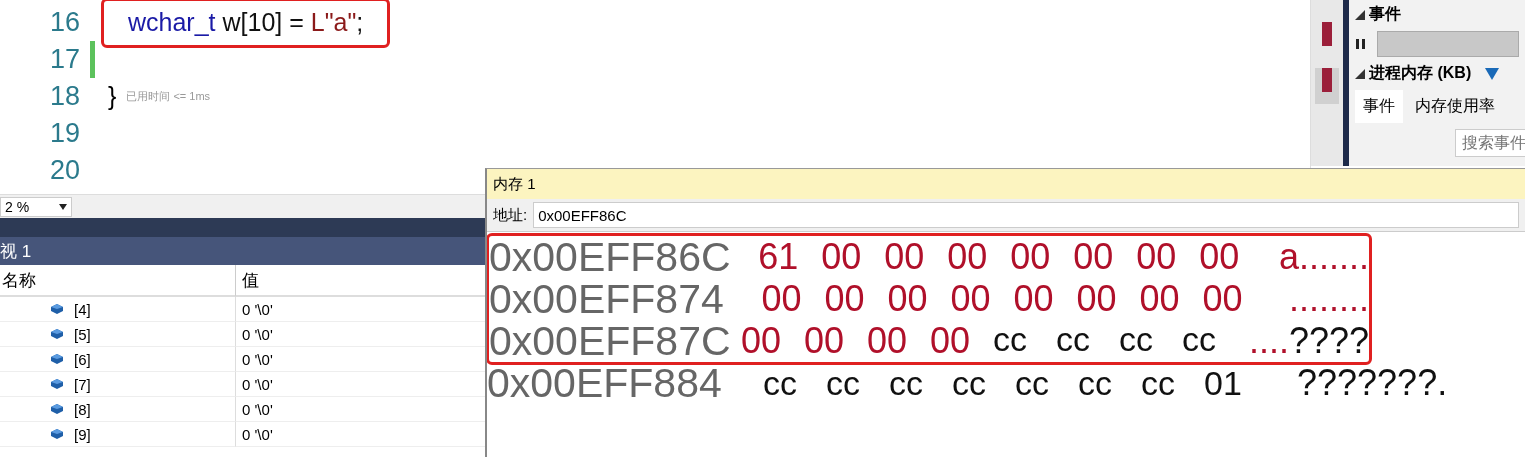 This screenshot has height=457, width=1525. I want to click on variable-name: [6], so click(82, 359).